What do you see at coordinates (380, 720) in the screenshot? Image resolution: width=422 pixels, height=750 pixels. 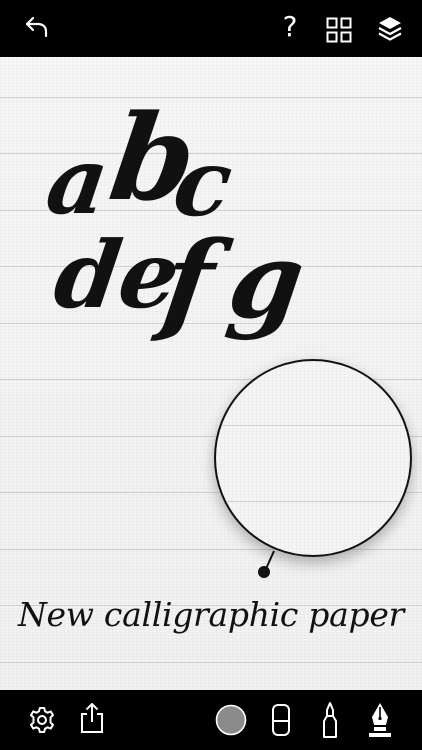 I see `calligraphy-pen-icon` at bounding box center [380, 720].